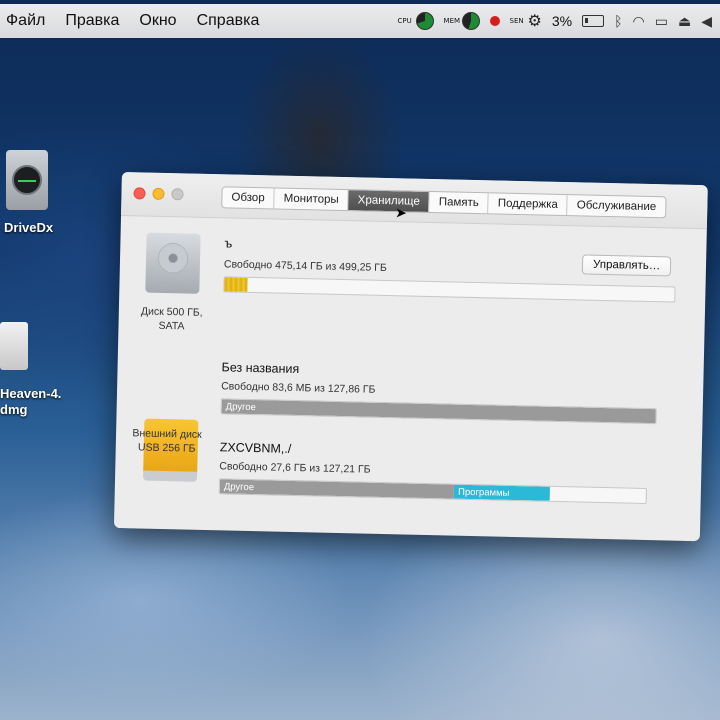  What do you see at coordinates (459, 202) in the screenshot?
I see `tab-memory: Память` at bounding box center [459, 202].